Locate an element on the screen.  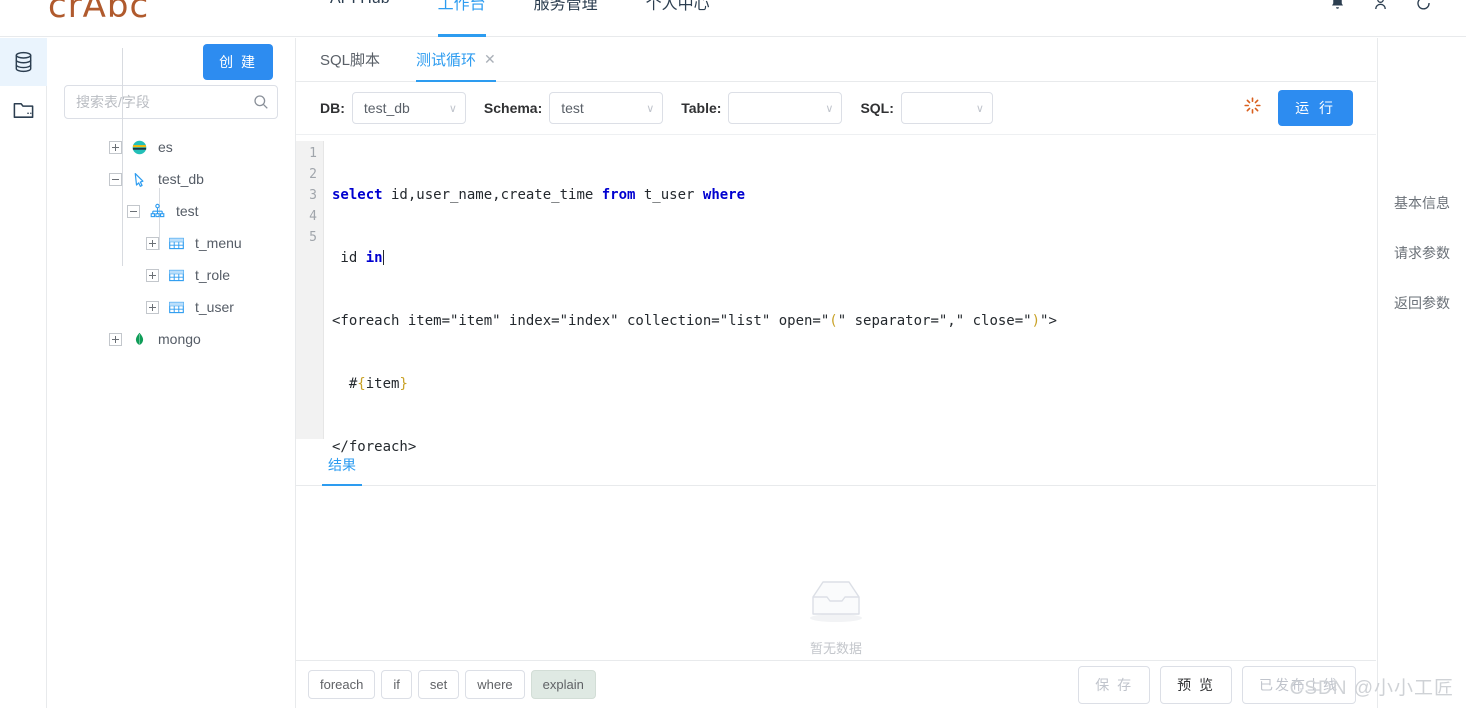
sql-select: ∨ is located at coordinates (946, 108).